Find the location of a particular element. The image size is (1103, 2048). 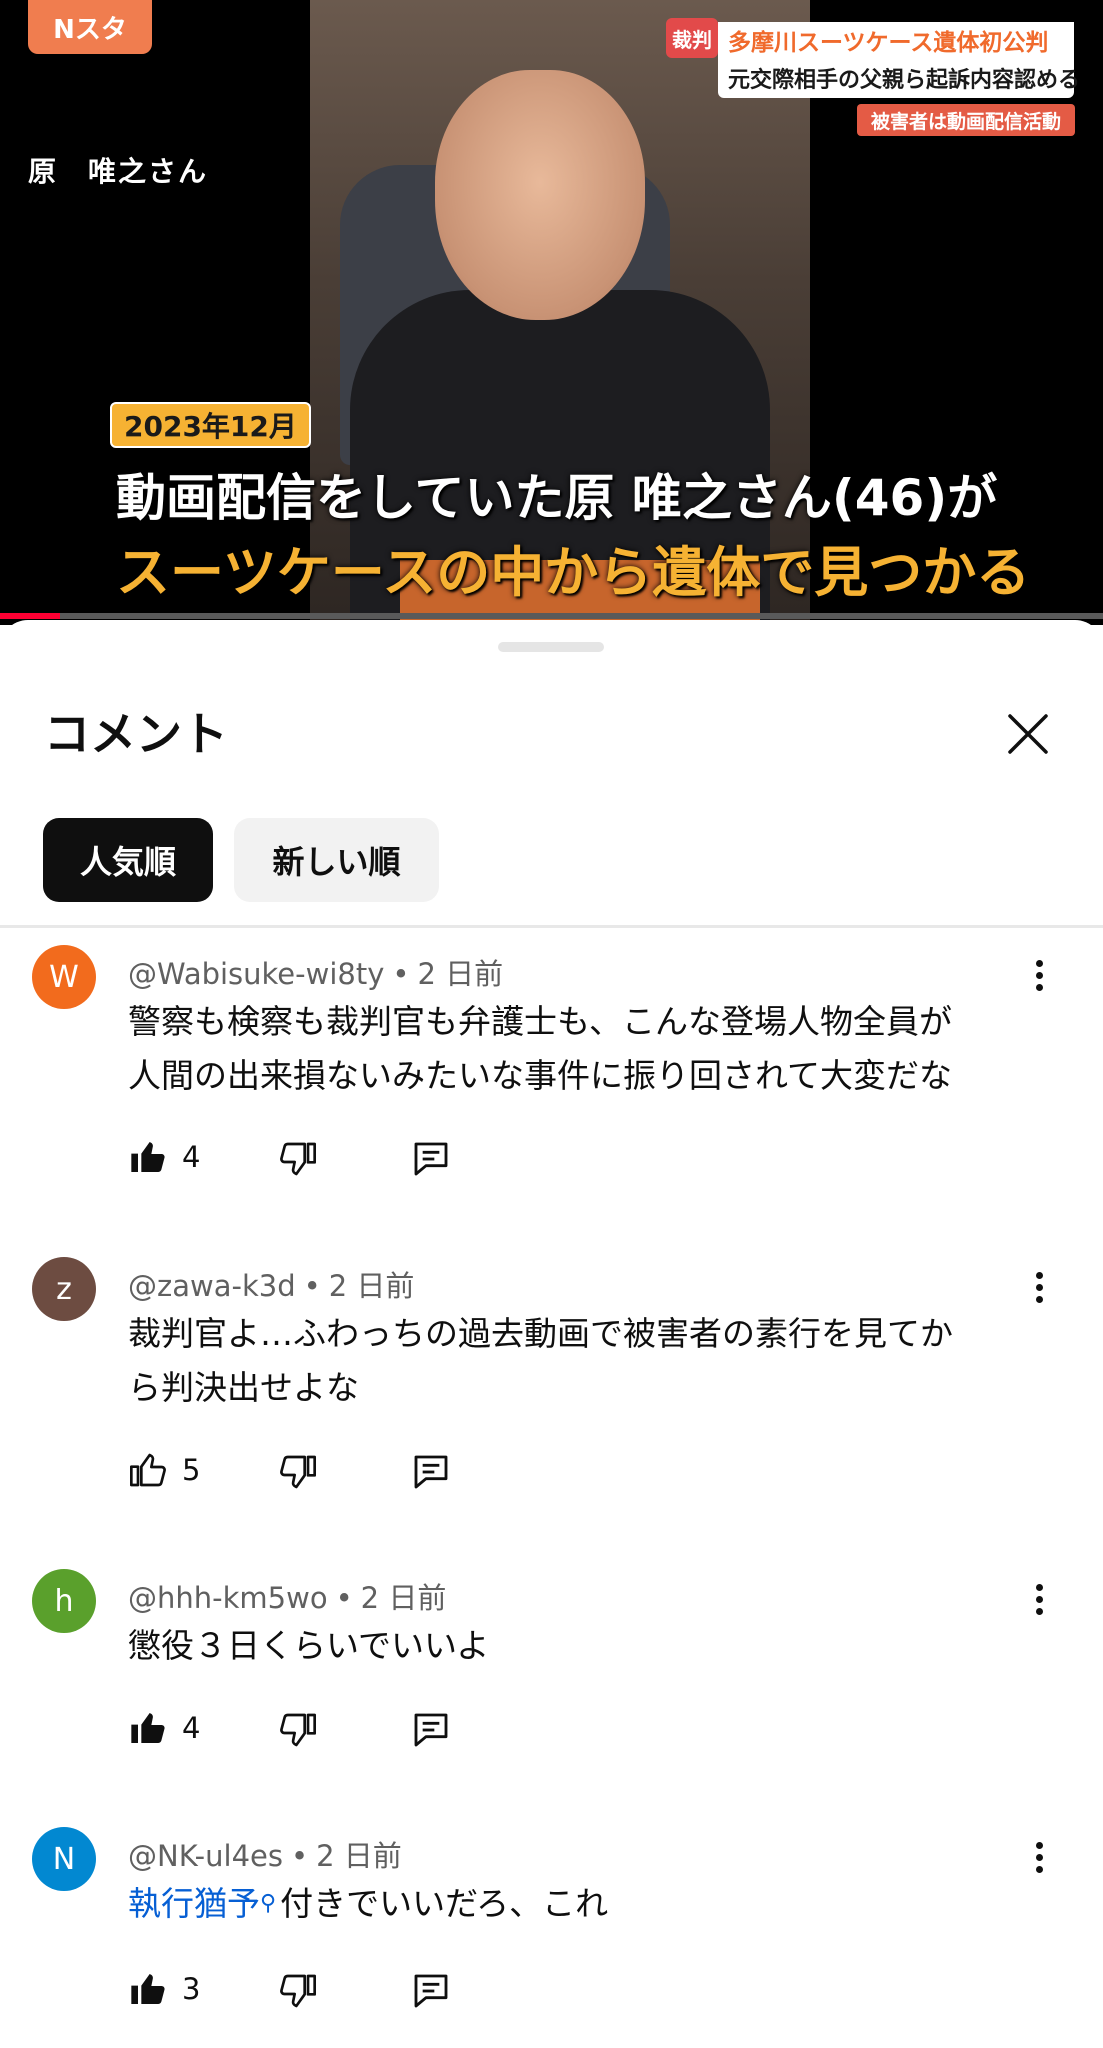

close-icon is located at coordinates (1028, 734).